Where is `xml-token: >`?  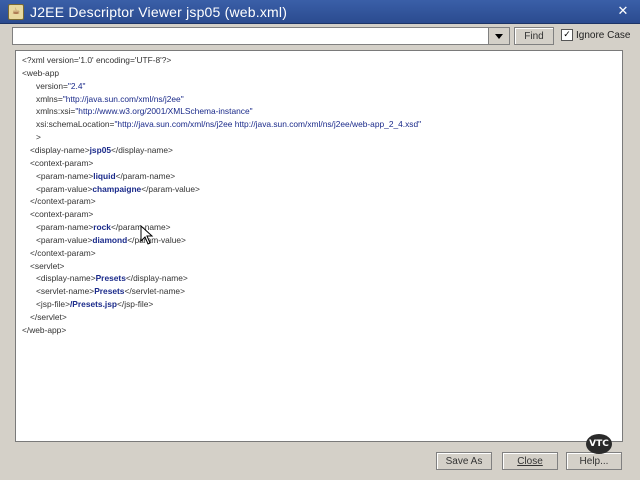 xml-token: > is located at coordinates (38, 137).